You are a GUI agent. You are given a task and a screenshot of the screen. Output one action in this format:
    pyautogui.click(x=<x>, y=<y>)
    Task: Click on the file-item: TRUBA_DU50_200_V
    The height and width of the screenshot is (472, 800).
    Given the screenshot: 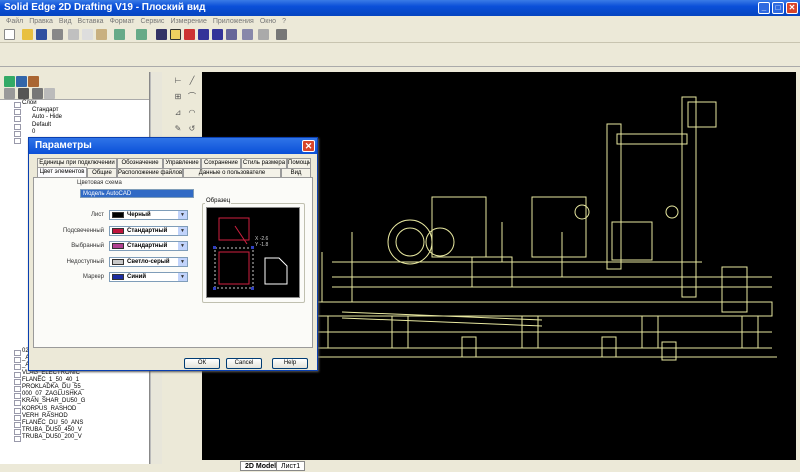 What is the action you would take?
    pyautogui.click(x=81, y=438)
    